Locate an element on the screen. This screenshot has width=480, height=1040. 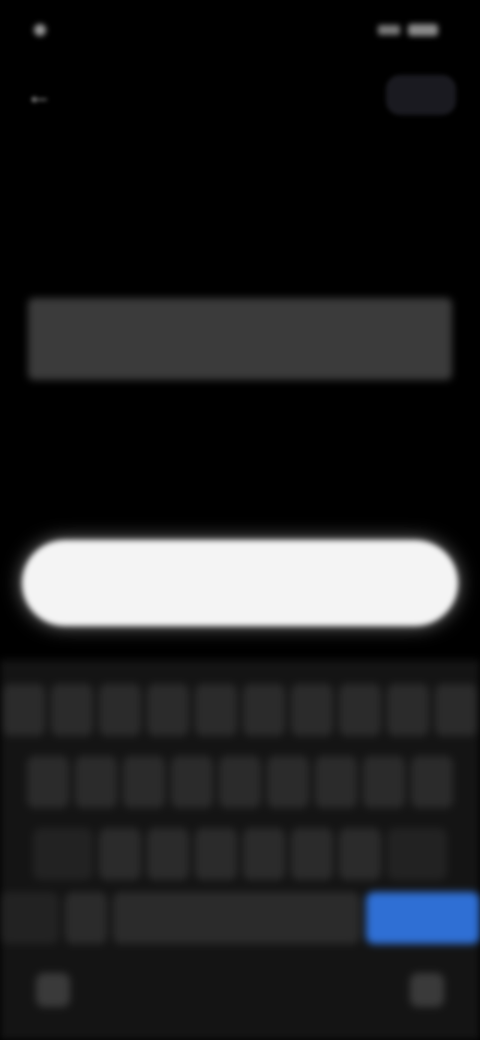
emoji-key is located at coordinates (86, 918).